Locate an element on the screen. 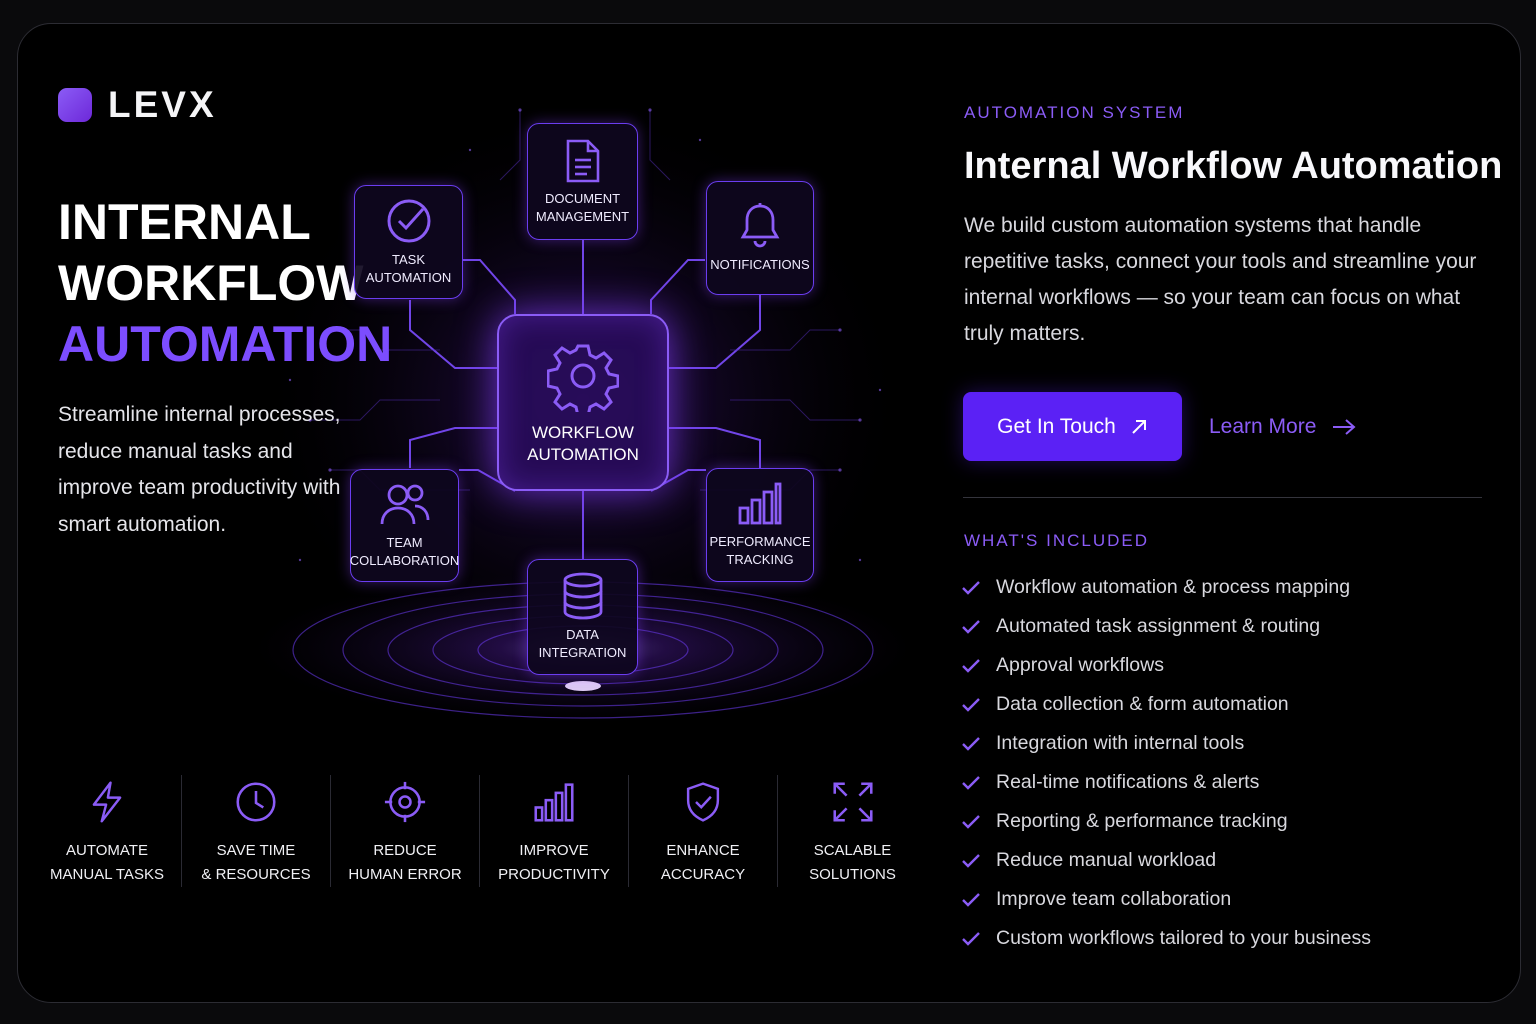 Image resolution: width=1536 pixels, height=1024 pixels. list-item: Reduce manual workload is located at coordinates (1166, 860).